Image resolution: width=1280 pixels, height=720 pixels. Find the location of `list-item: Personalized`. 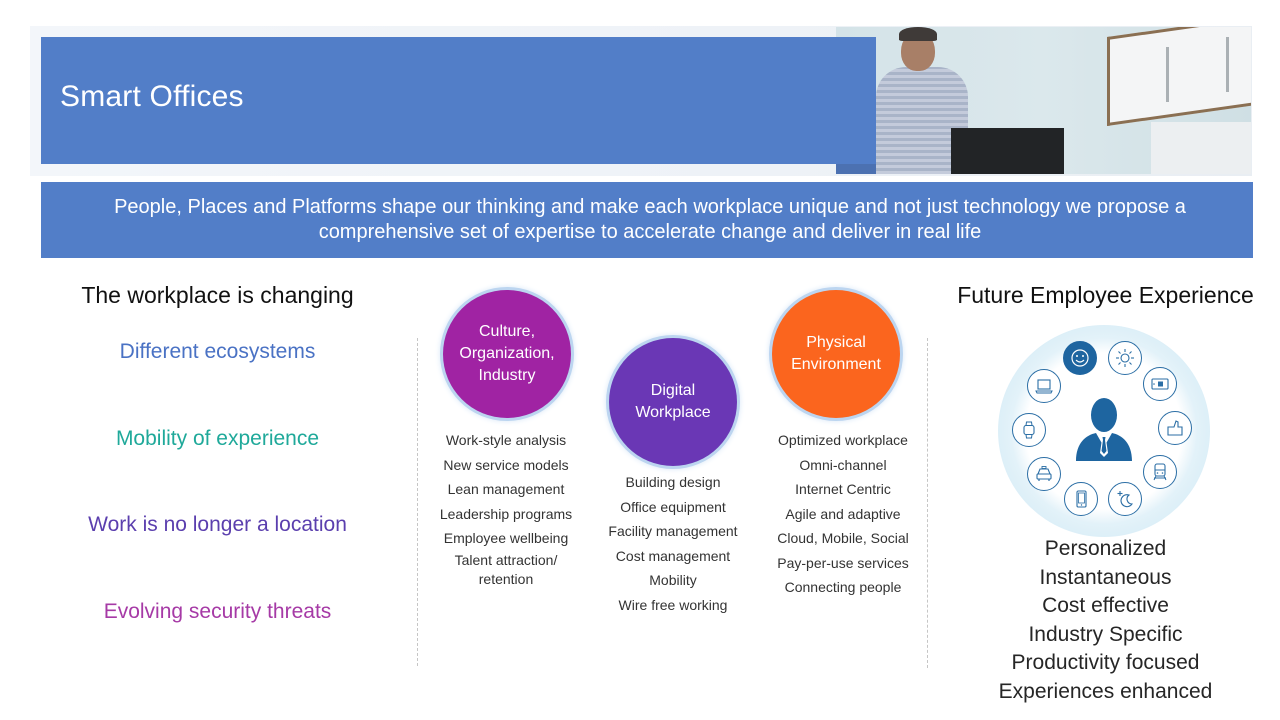

list-item: Personalized is located at coordinates (1105, 548).